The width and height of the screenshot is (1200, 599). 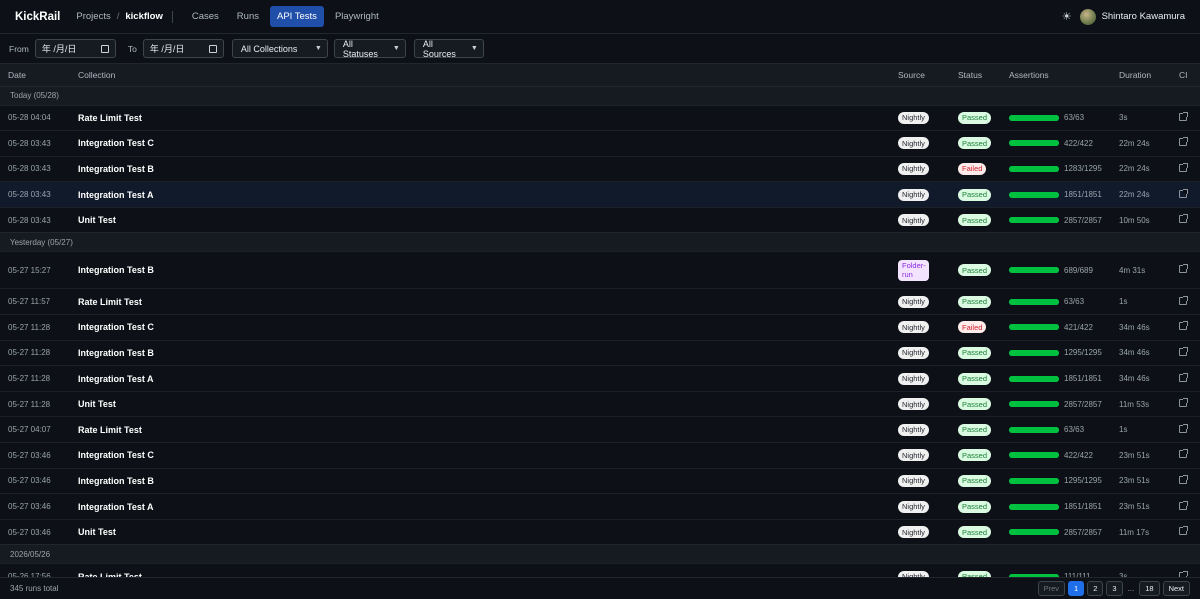 What do you see at coordinates (1067, 16) in the screenshot?
I see `theme-toggle-icon: ☀` at bounding box center [1067, 16].